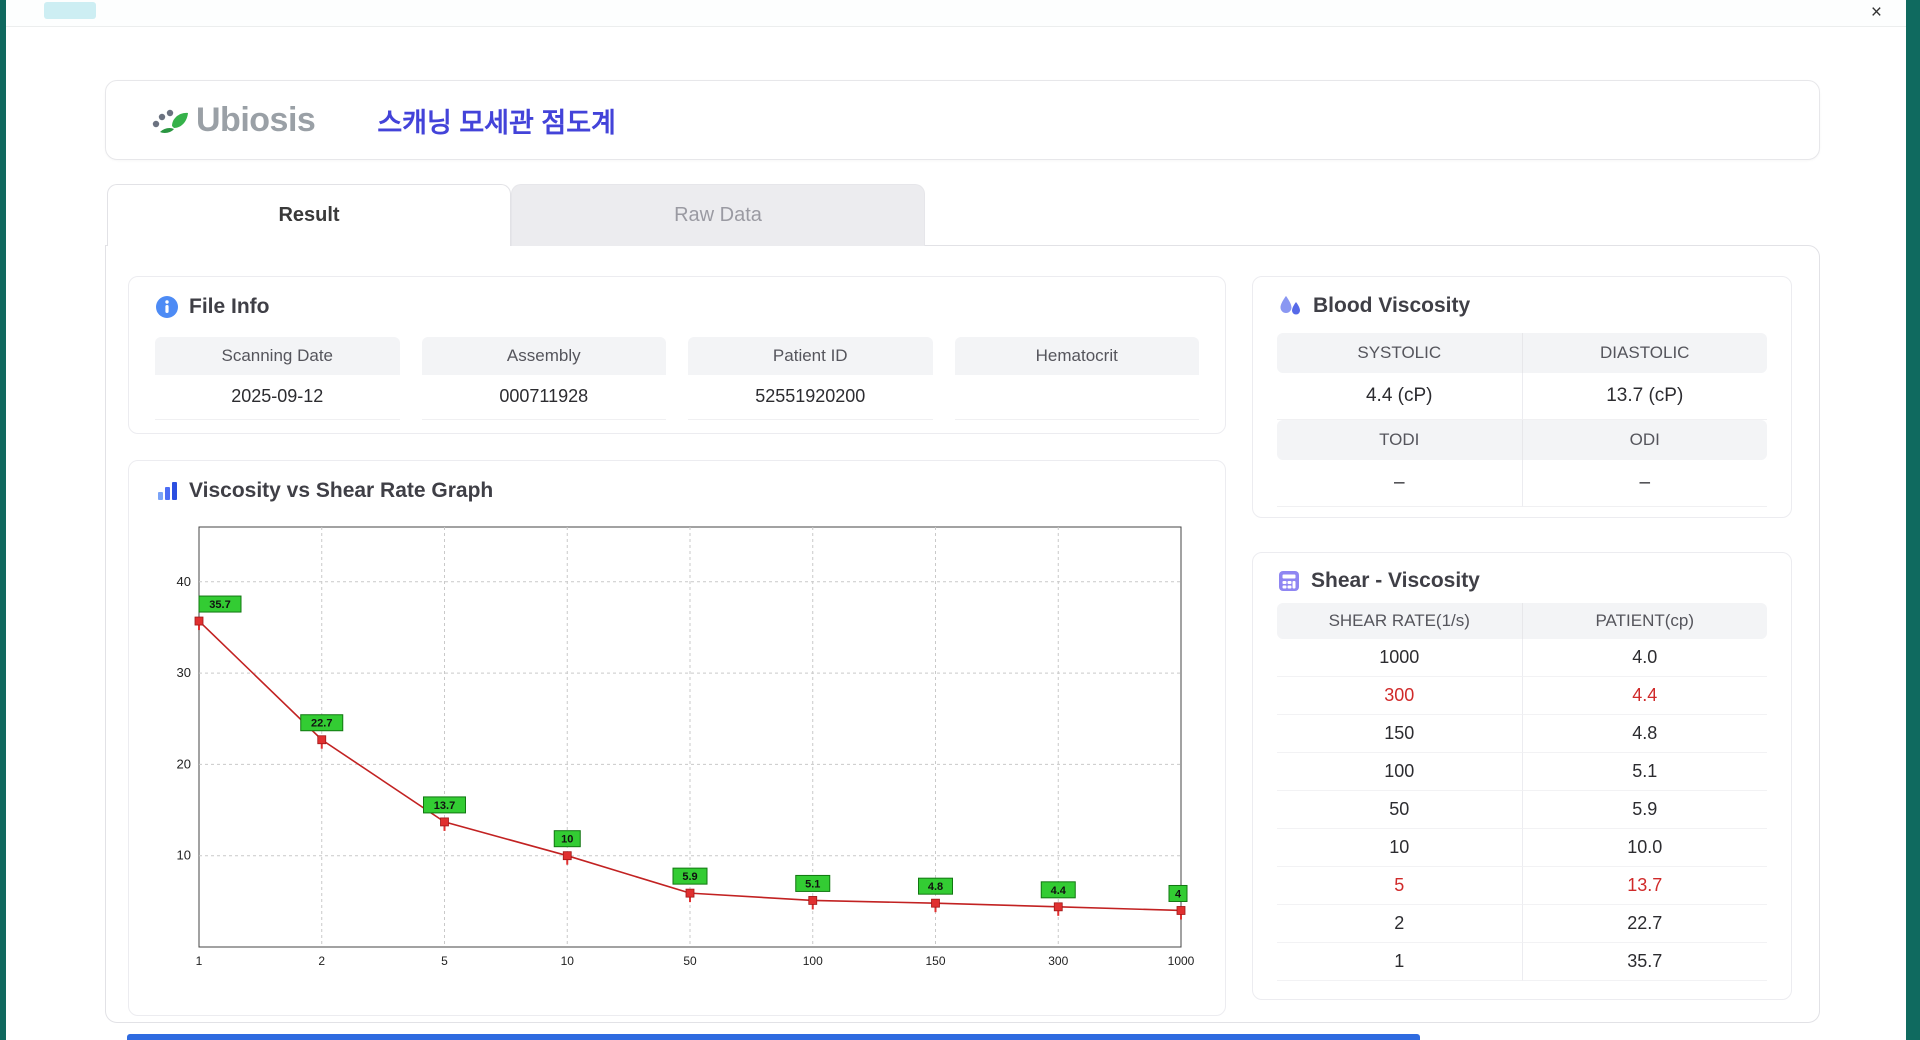  I want to click on shear-table-header-cell: PATIENT(cp), so click(1644, 621).